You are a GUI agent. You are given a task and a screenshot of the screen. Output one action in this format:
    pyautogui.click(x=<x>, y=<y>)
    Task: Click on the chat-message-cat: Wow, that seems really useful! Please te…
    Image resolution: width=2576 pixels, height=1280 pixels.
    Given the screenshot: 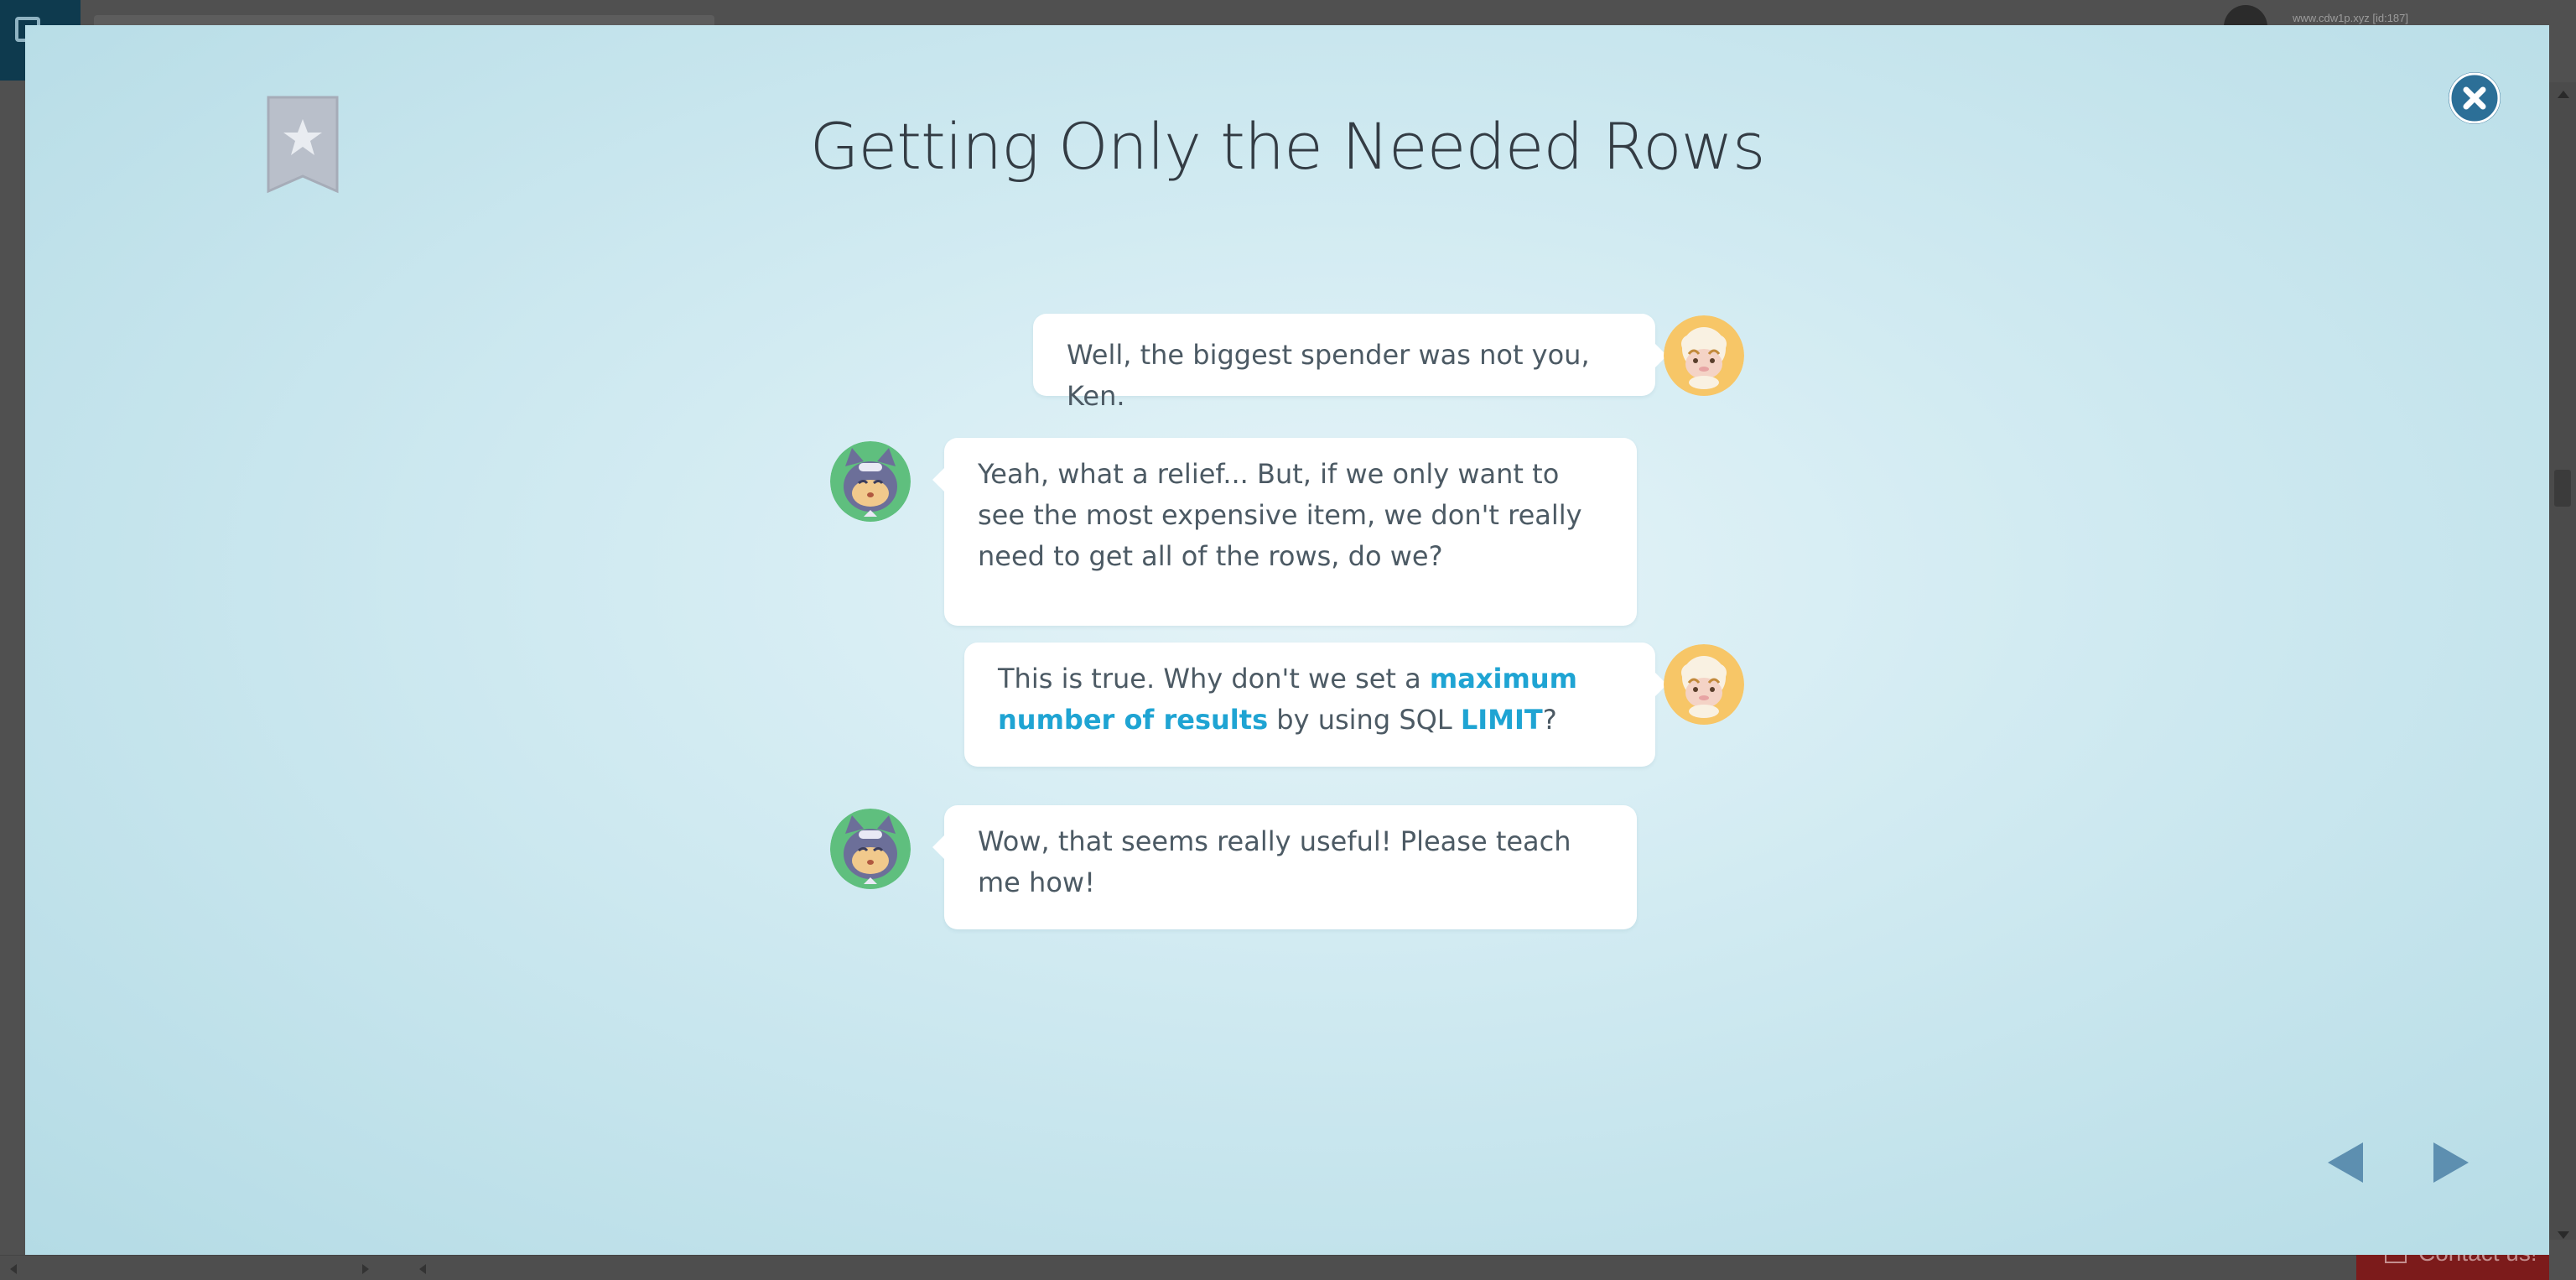 What is the action you would take?
    pyautogui.click(x=1284, y=867)
    